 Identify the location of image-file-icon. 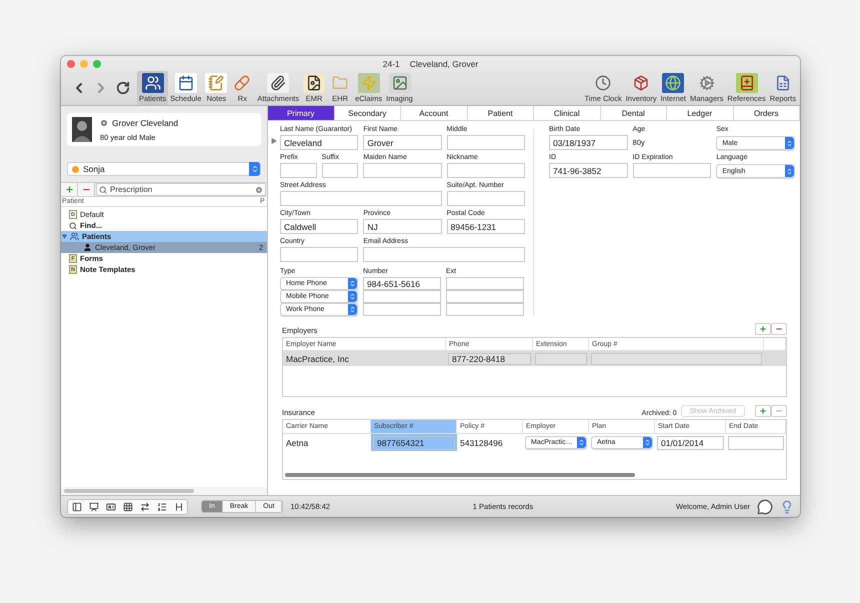
(314, 83).